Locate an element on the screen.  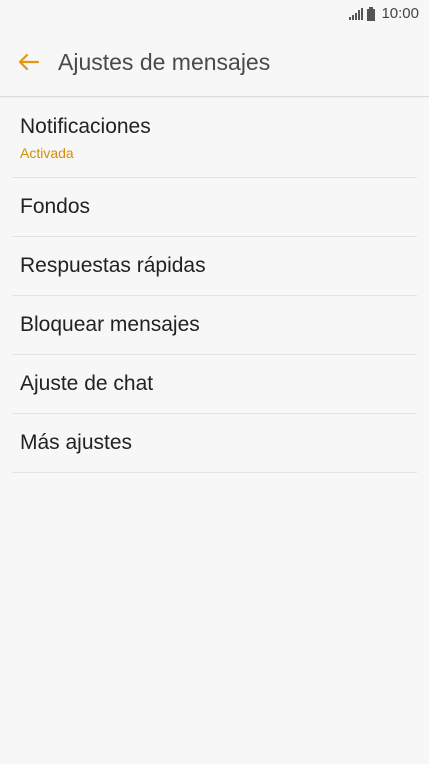
arrow-left-icon is located at coordinates (28, 64).